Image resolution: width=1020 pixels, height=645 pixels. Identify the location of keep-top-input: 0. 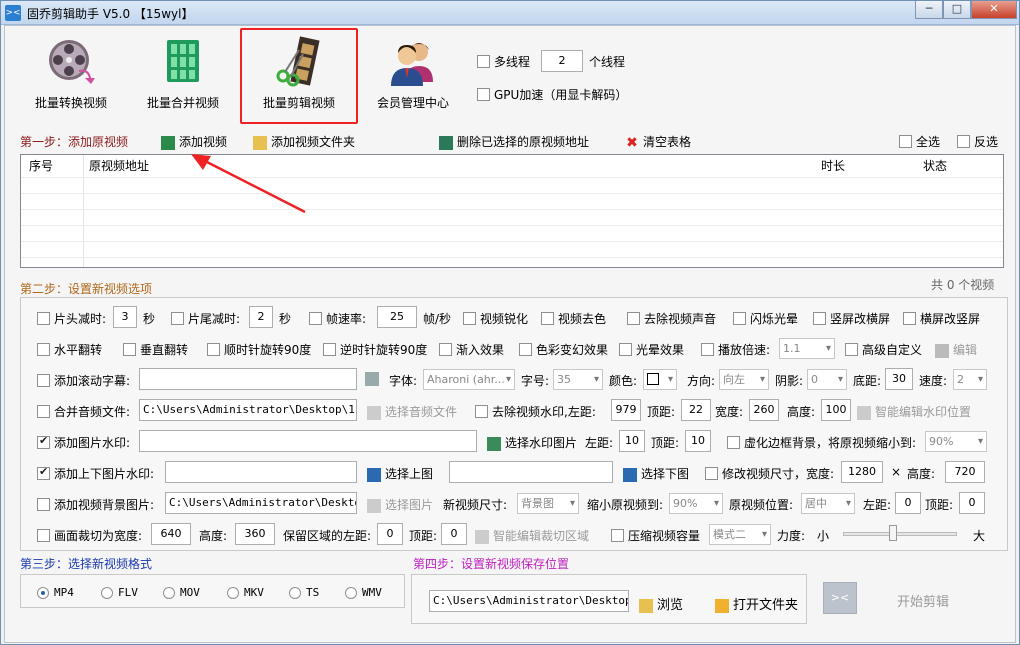
(454, 534).